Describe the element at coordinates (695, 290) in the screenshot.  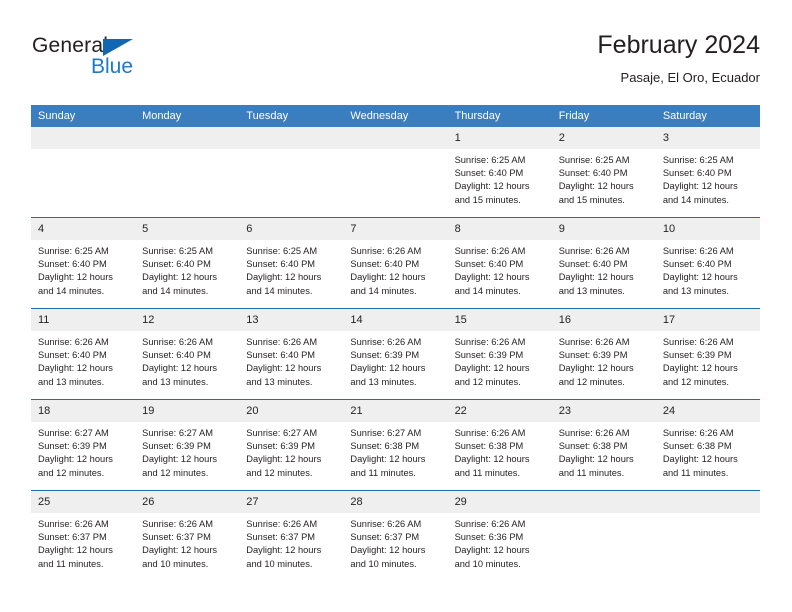
I see `detail-daylight2: and 13 minutes.` at that location.